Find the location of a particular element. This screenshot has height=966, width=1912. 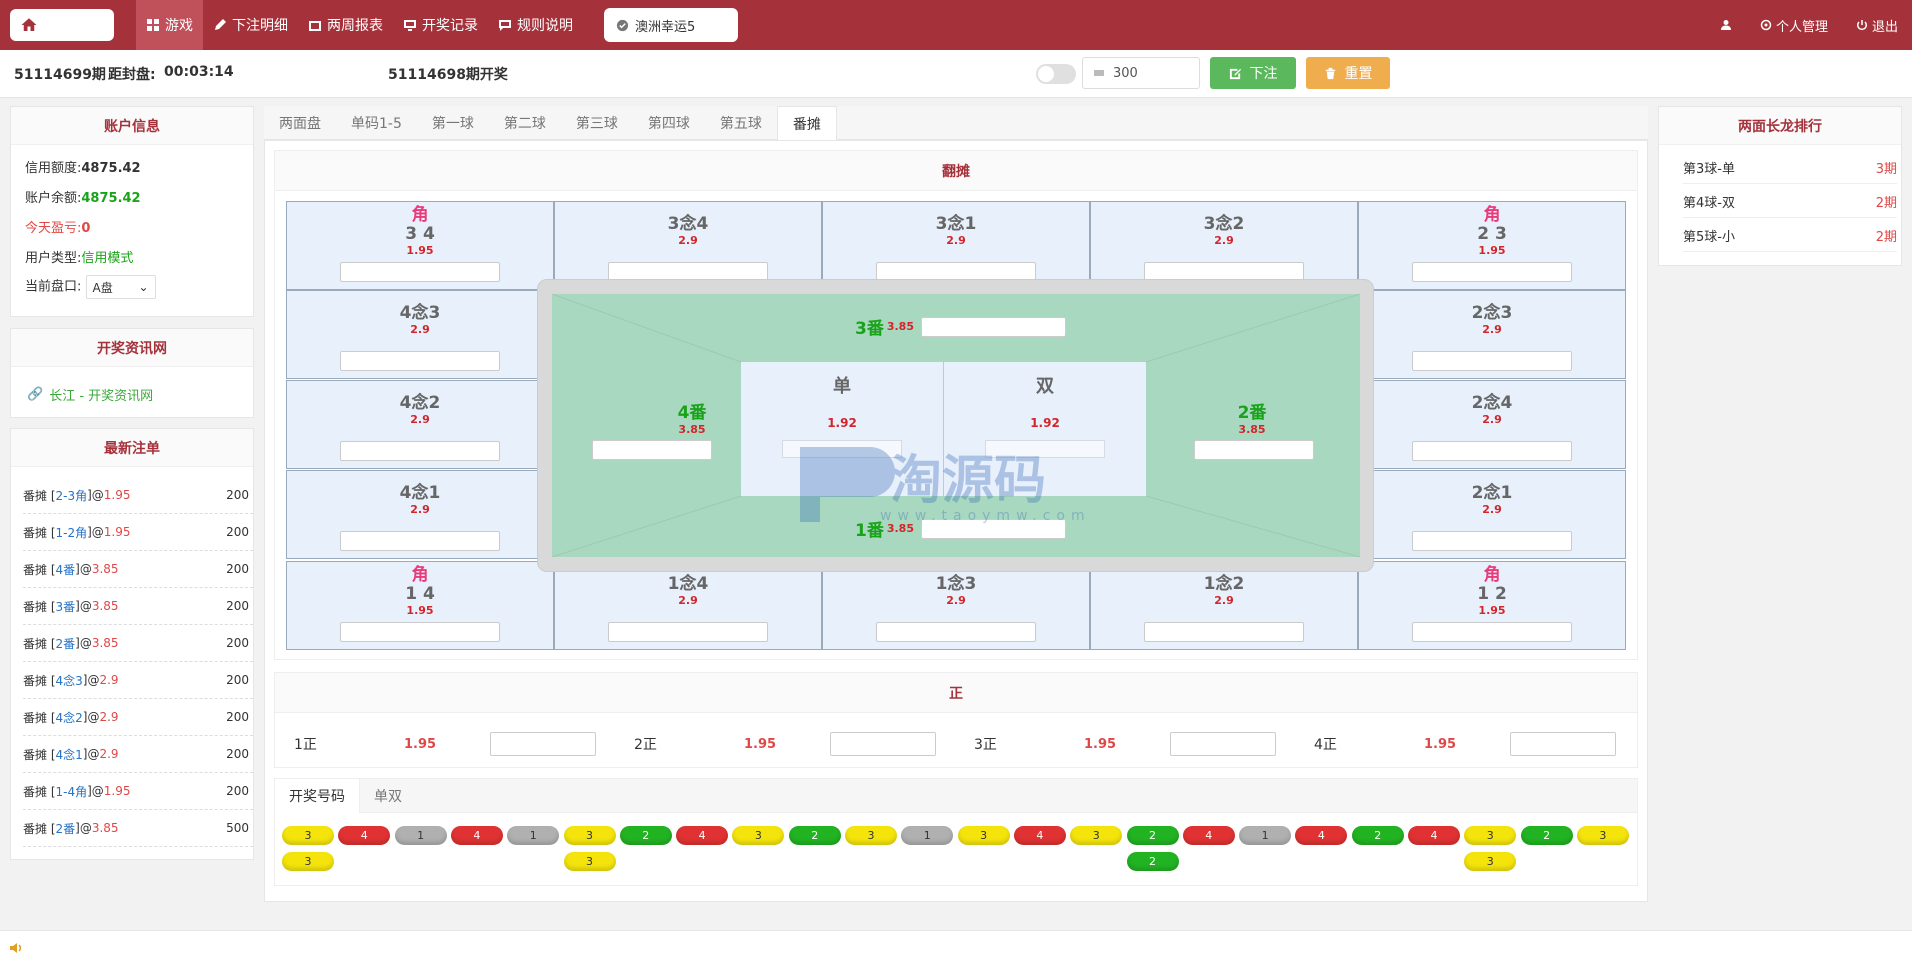

fan2-cell: 2番 3.85 is located at coordinates (1252, 417).